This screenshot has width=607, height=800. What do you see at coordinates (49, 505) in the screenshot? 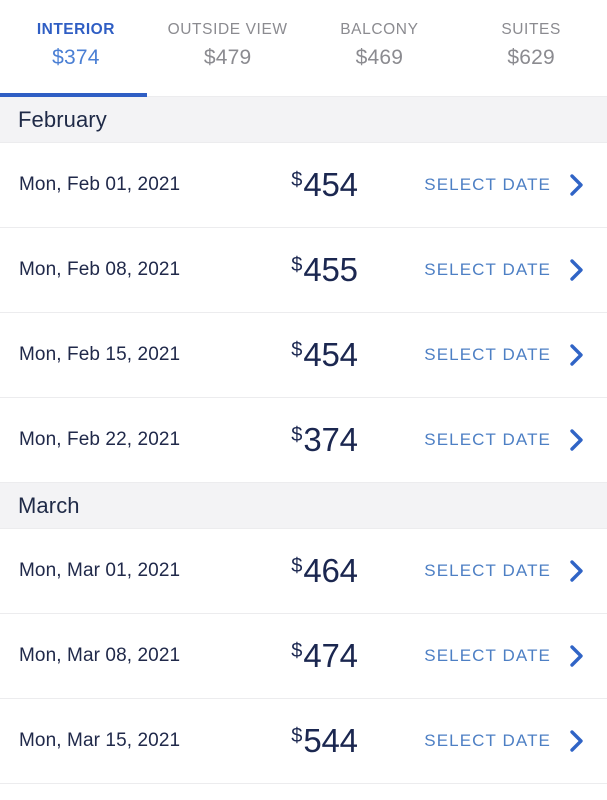
I see `month-header-label: March` at bounding box center [49, 505].